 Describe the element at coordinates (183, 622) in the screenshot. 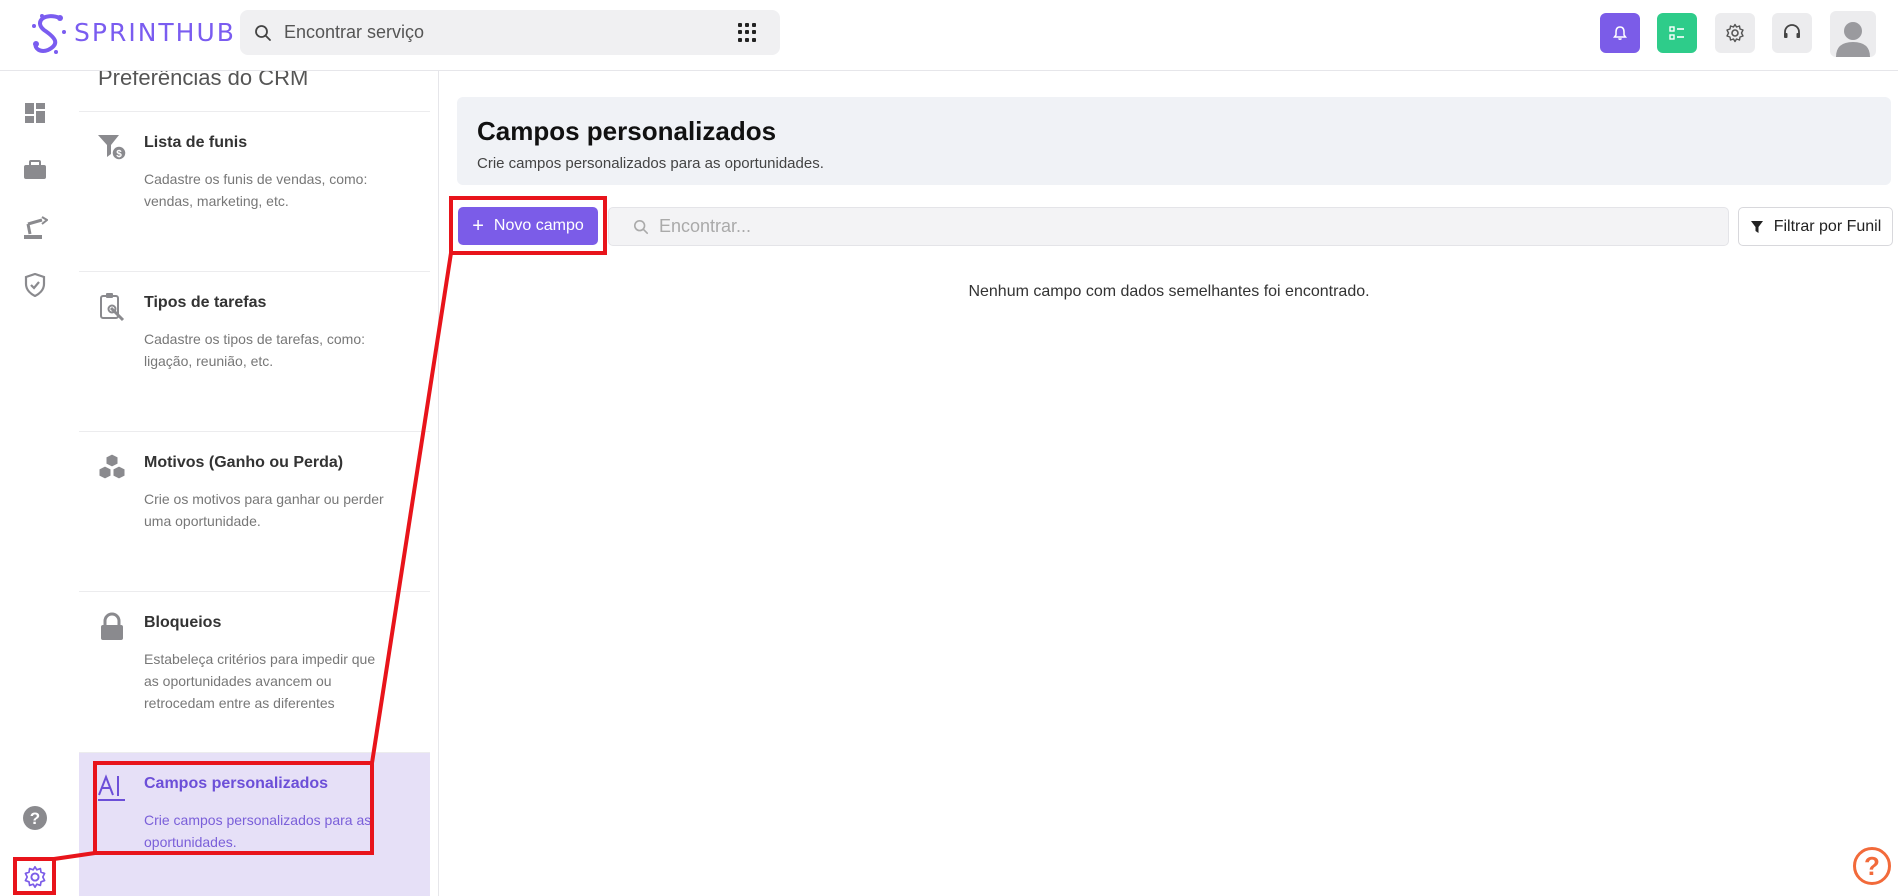

I see `pref-item-title: Bloqueios` at that location.